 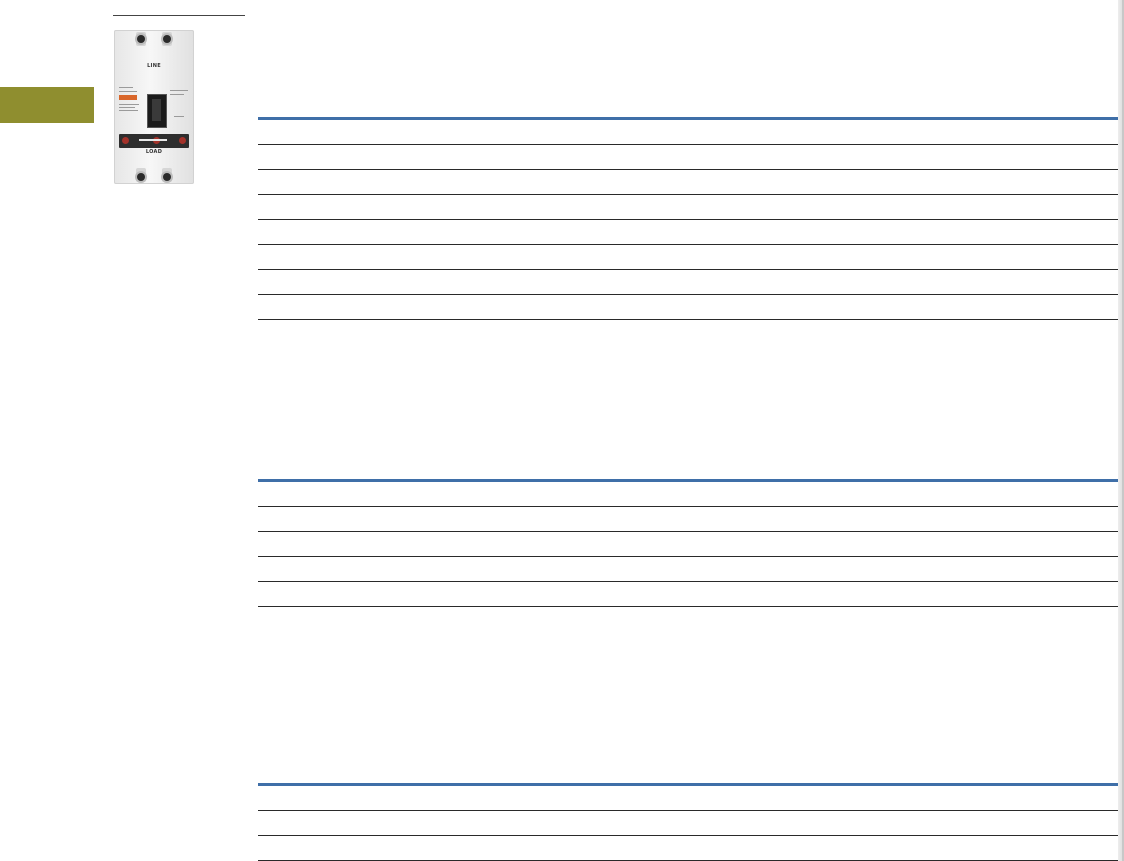 What do you see at coordinates (47, 105) in the screenshot?
I see `section-tab` at bounding box center [47, 105].